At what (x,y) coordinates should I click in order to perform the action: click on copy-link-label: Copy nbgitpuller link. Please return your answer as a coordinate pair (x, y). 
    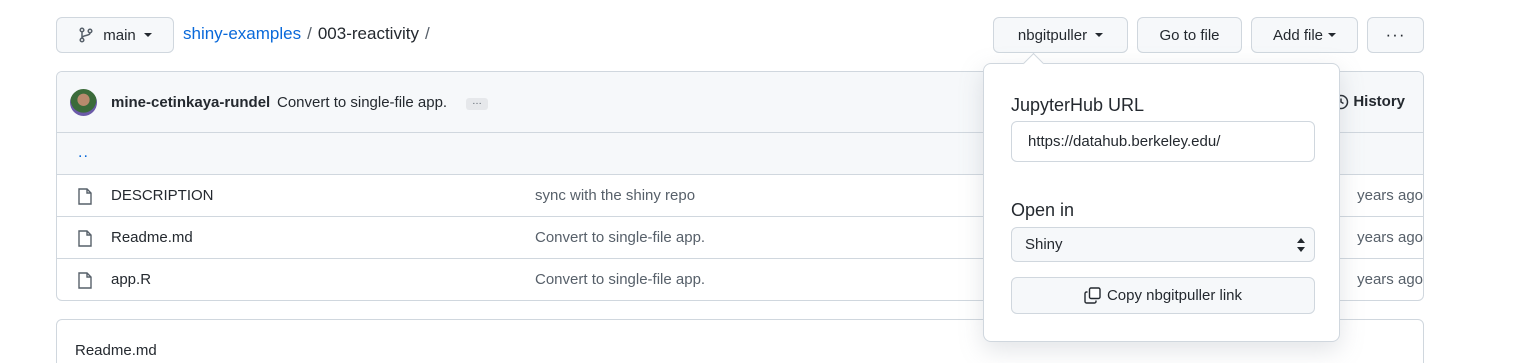
    Looking at the image, I should click on (1174, 295).